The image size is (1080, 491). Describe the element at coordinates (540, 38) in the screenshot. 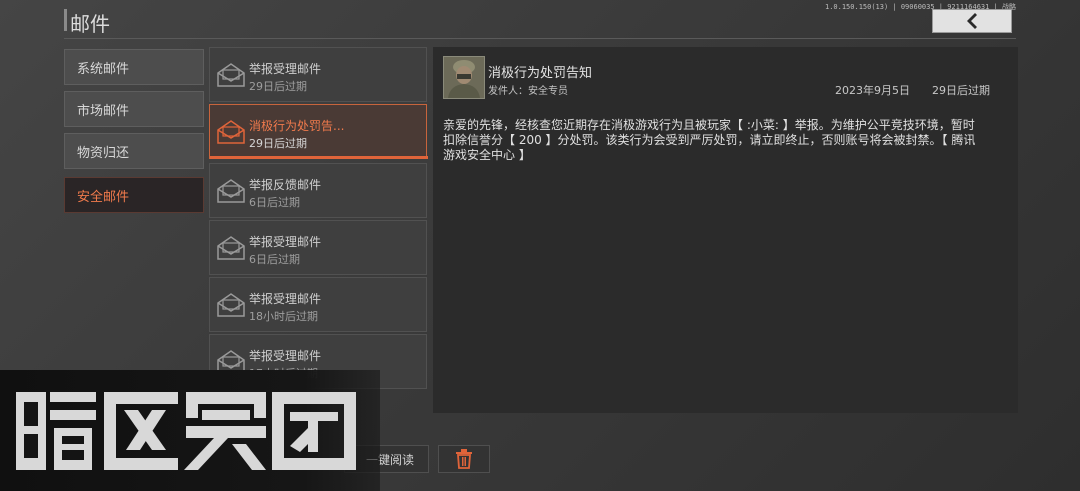

I see `header-divider` at that location.